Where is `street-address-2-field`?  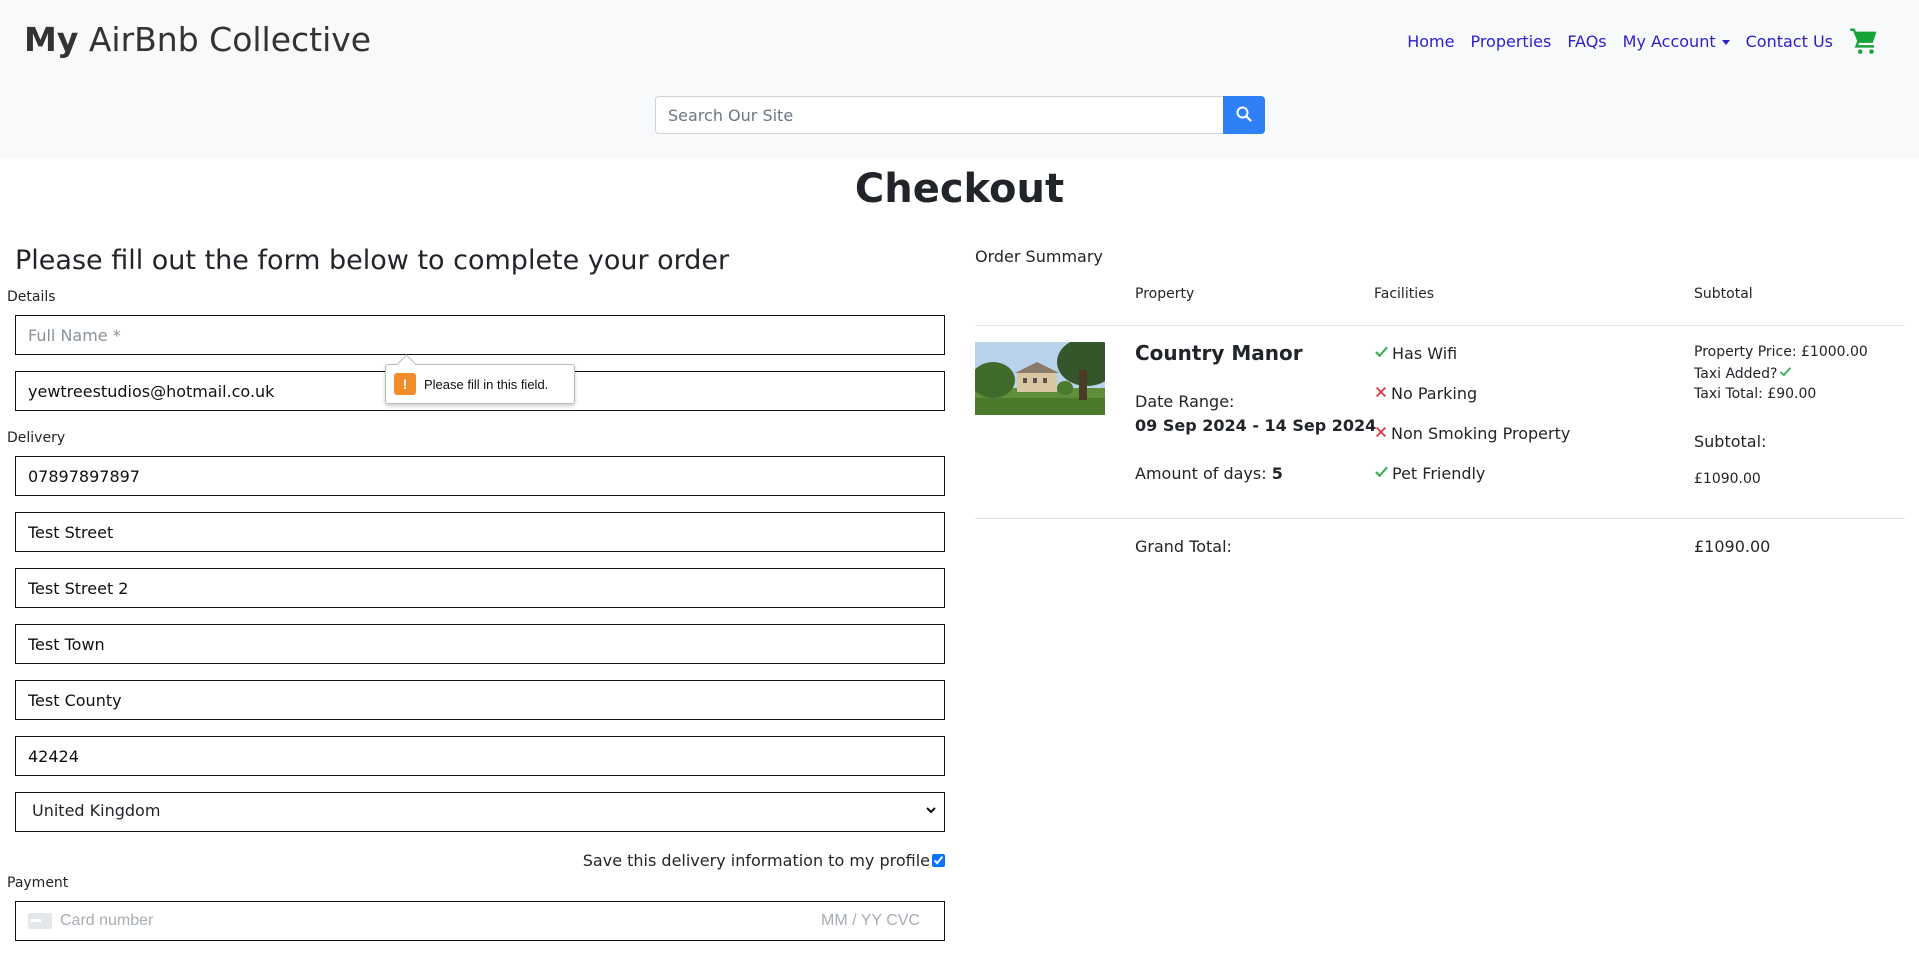
street-address-2-field is located at coordinates (480, 588).